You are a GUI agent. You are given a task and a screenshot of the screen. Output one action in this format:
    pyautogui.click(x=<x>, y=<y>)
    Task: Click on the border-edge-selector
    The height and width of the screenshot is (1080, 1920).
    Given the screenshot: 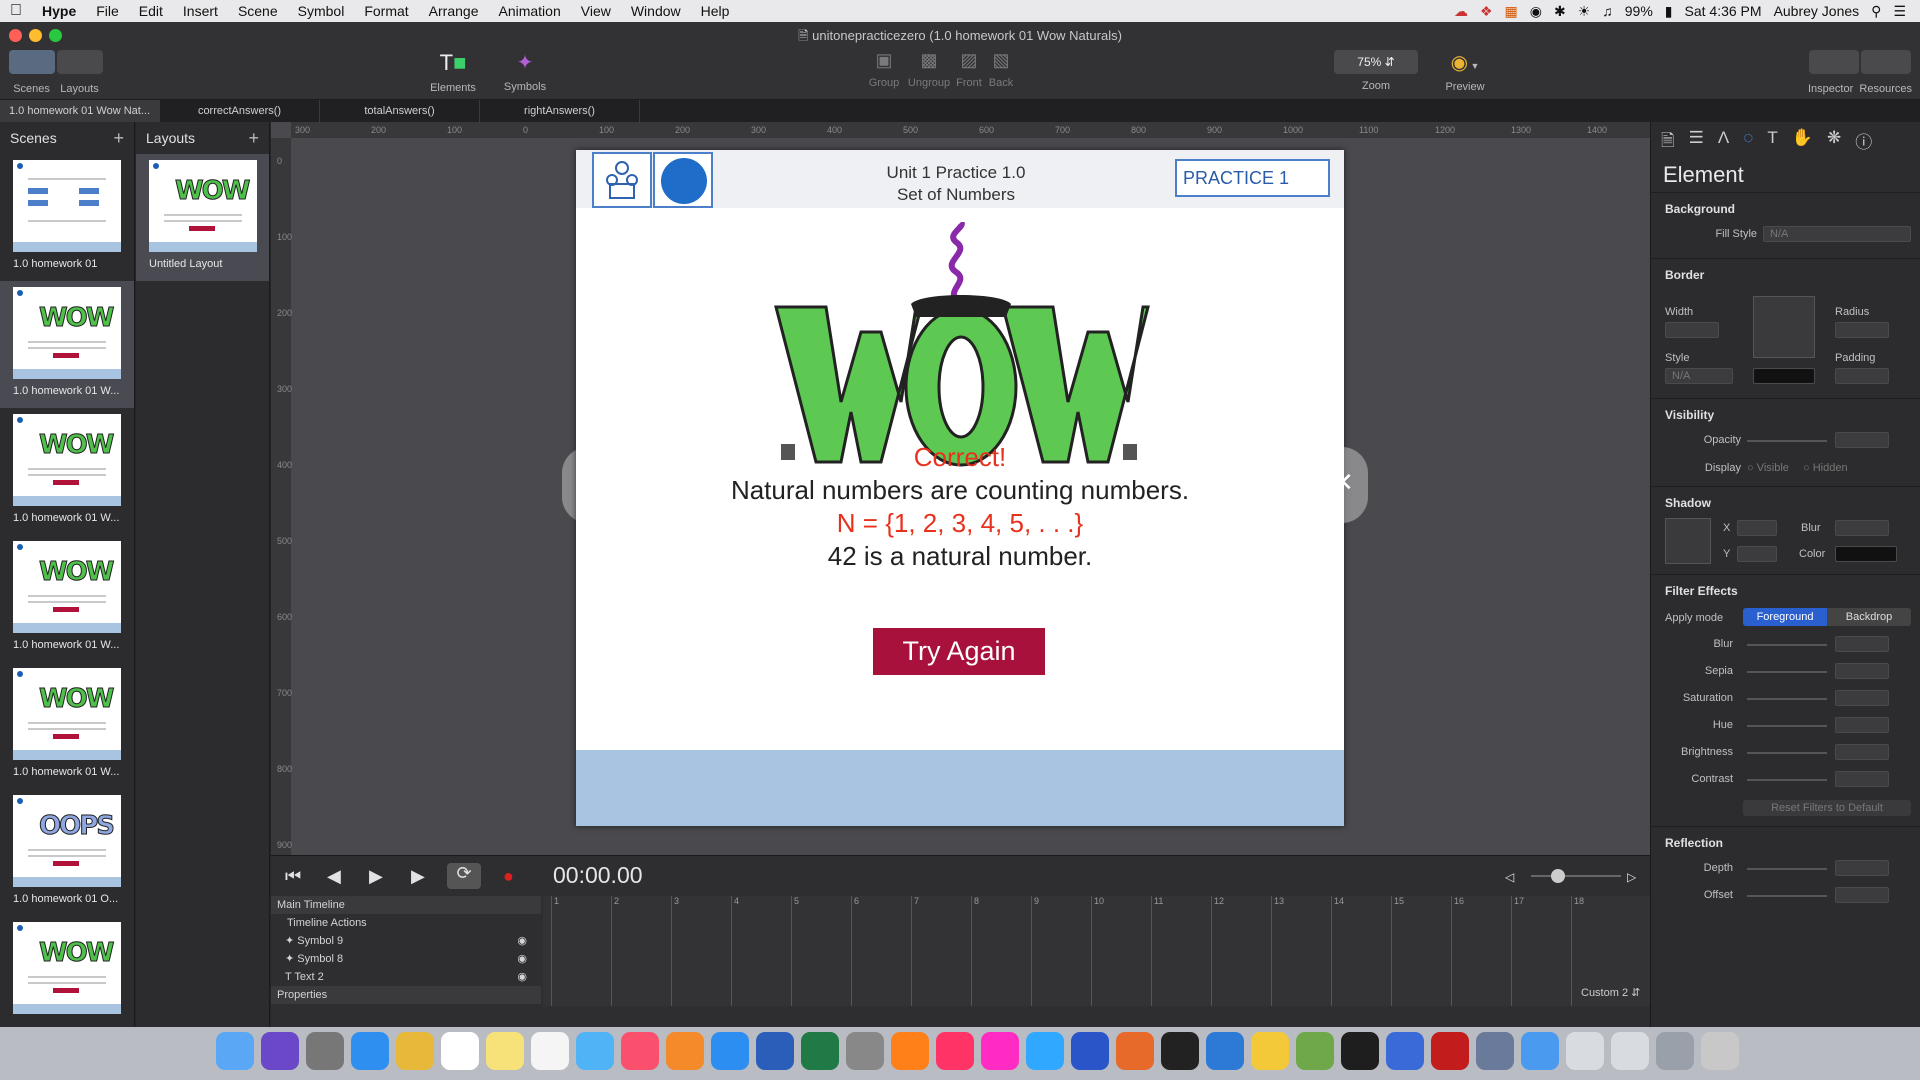 What is the action you would take?
    pyautogui.click(x=1784, y=327)
    